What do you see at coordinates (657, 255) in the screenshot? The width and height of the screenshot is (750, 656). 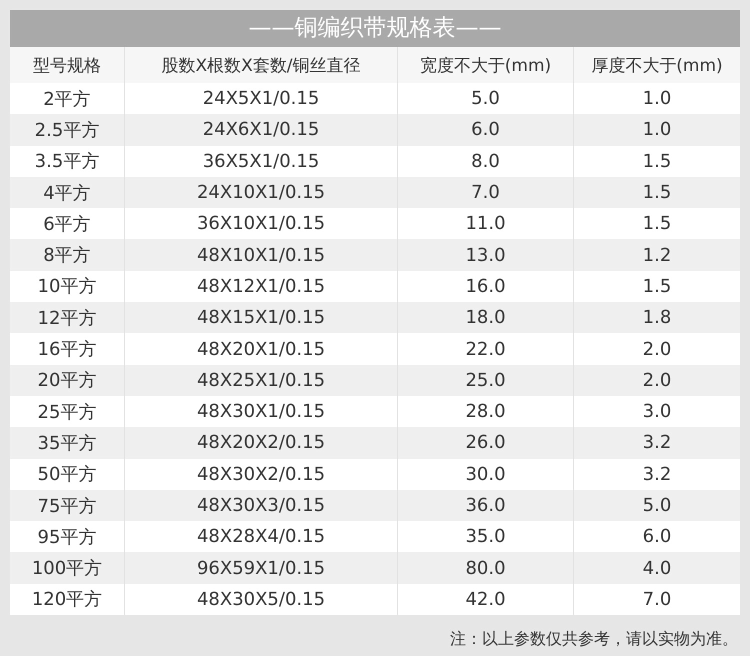 I see `table-cell: 1.2` at bounding box center [657, 255].